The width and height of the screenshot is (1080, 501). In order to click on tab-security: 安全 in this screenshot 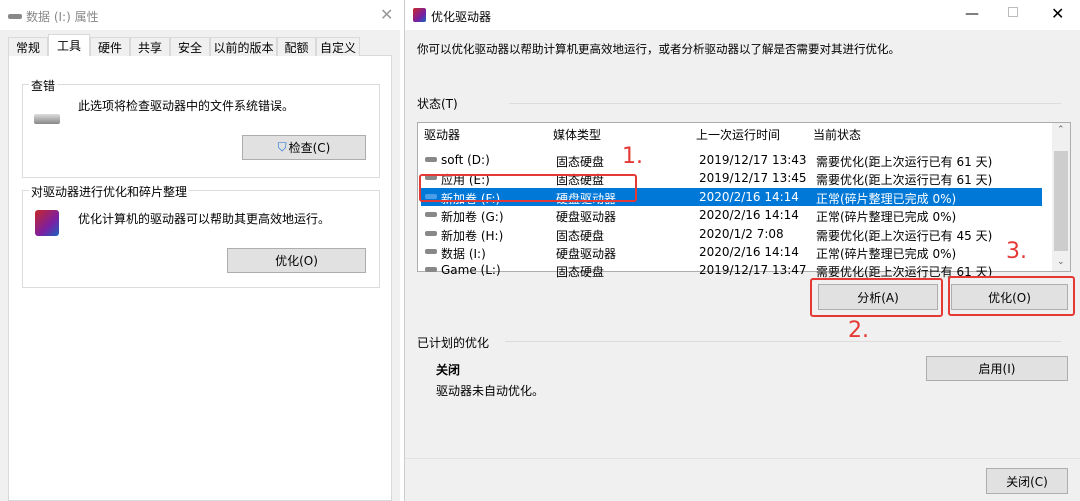, I will do `click(190, 46)`.